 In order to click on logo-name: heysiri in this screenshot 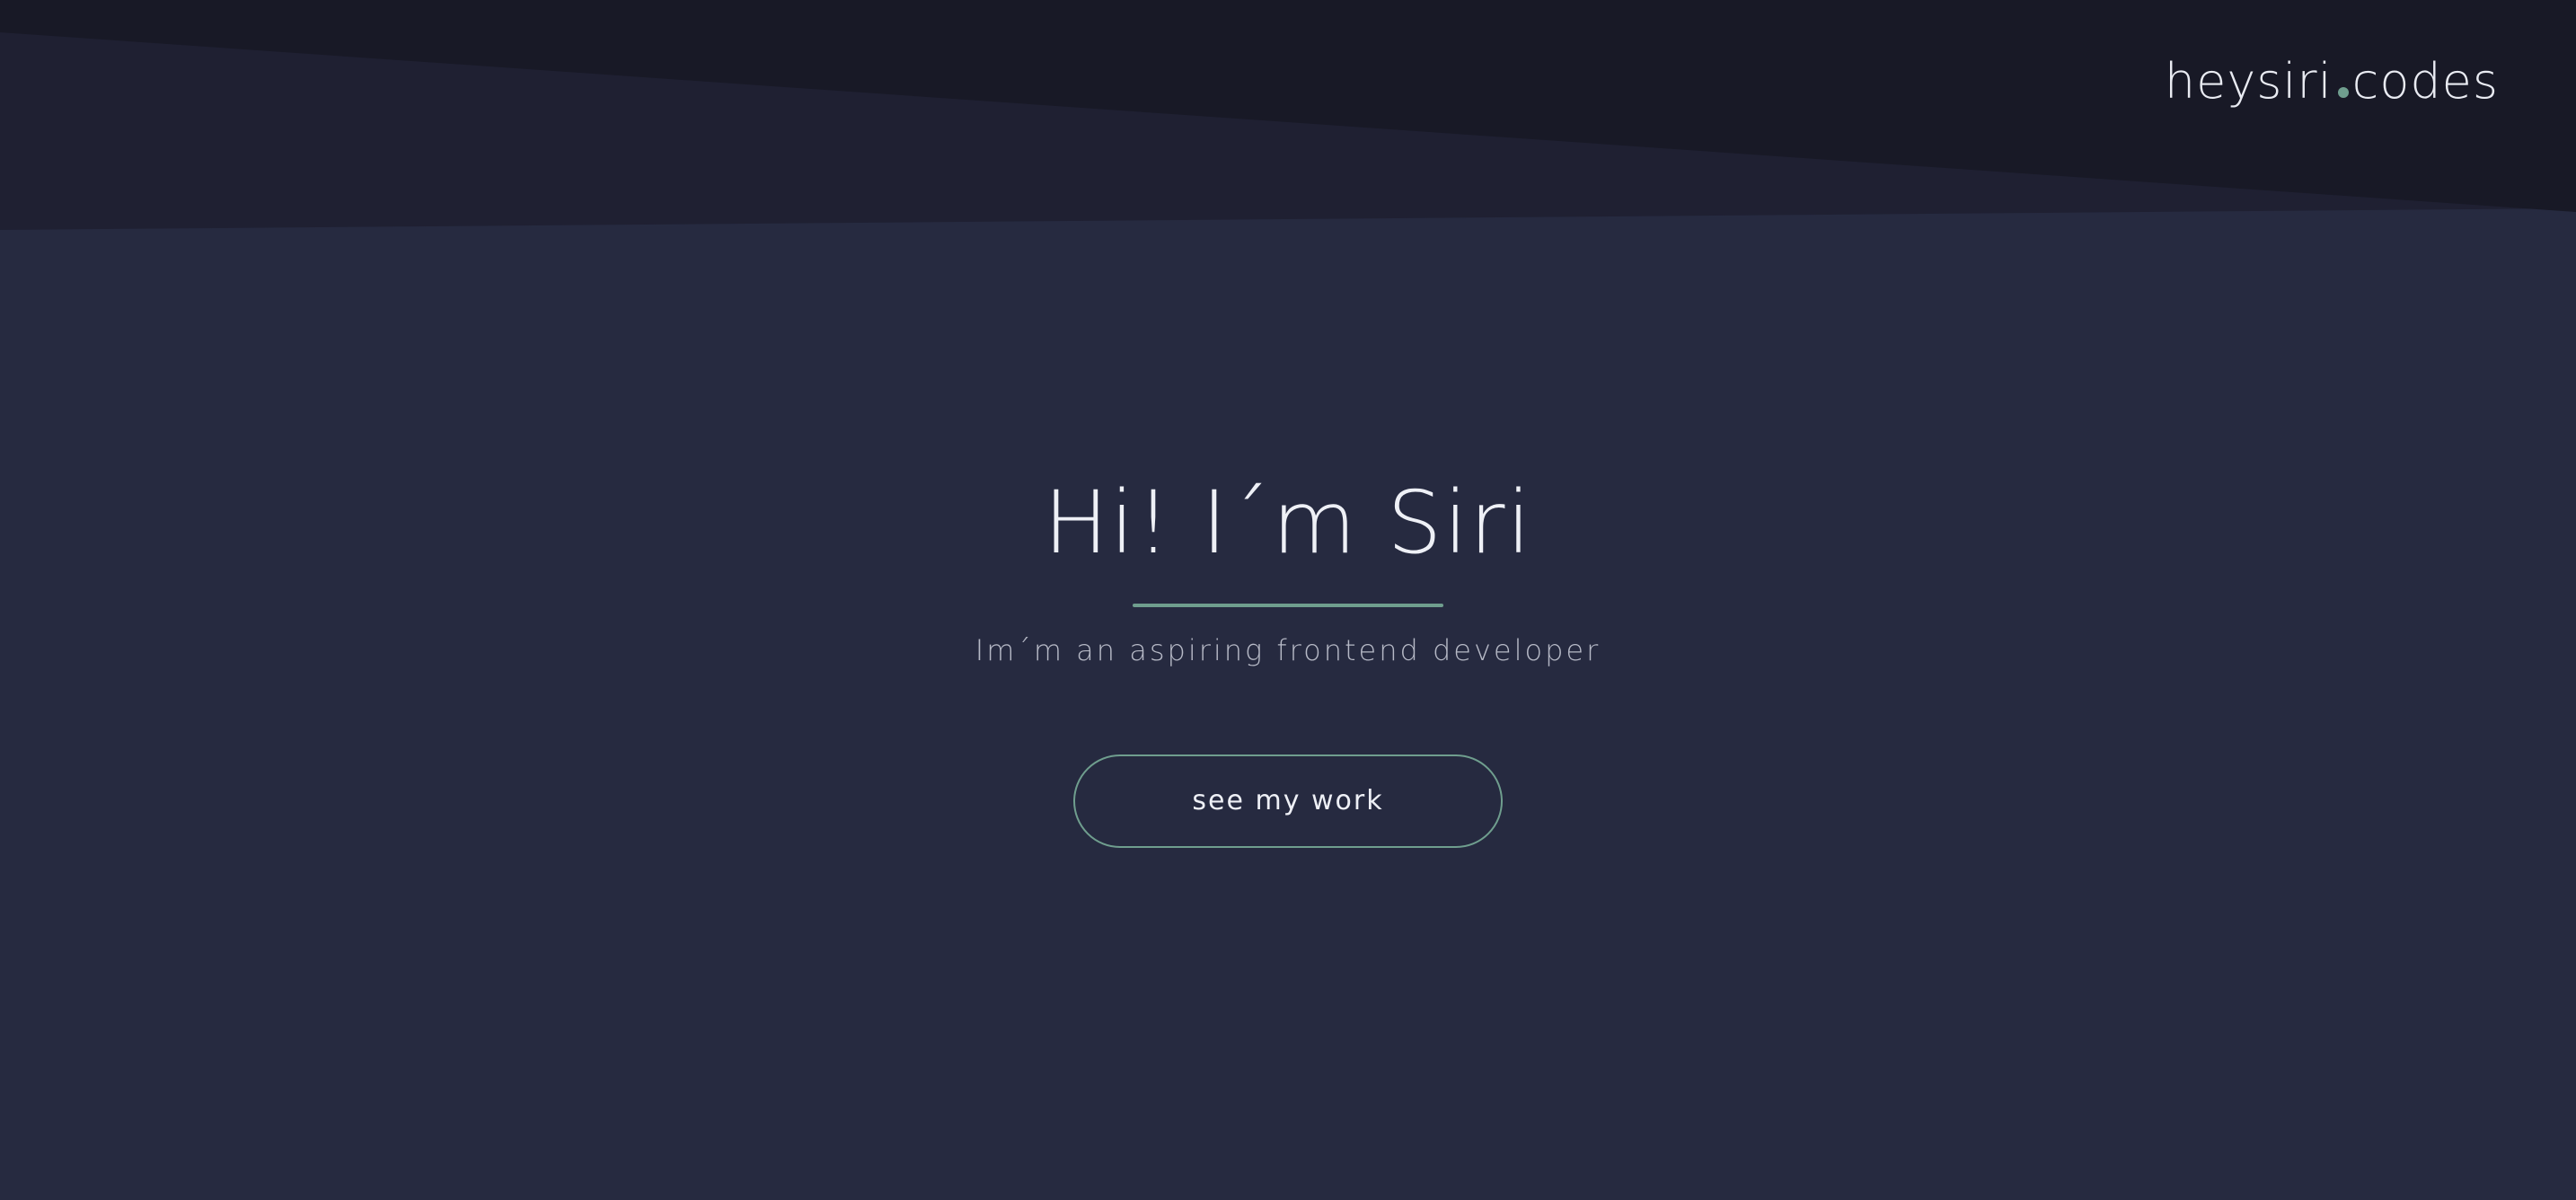, I will do `click(2248, 81)`.